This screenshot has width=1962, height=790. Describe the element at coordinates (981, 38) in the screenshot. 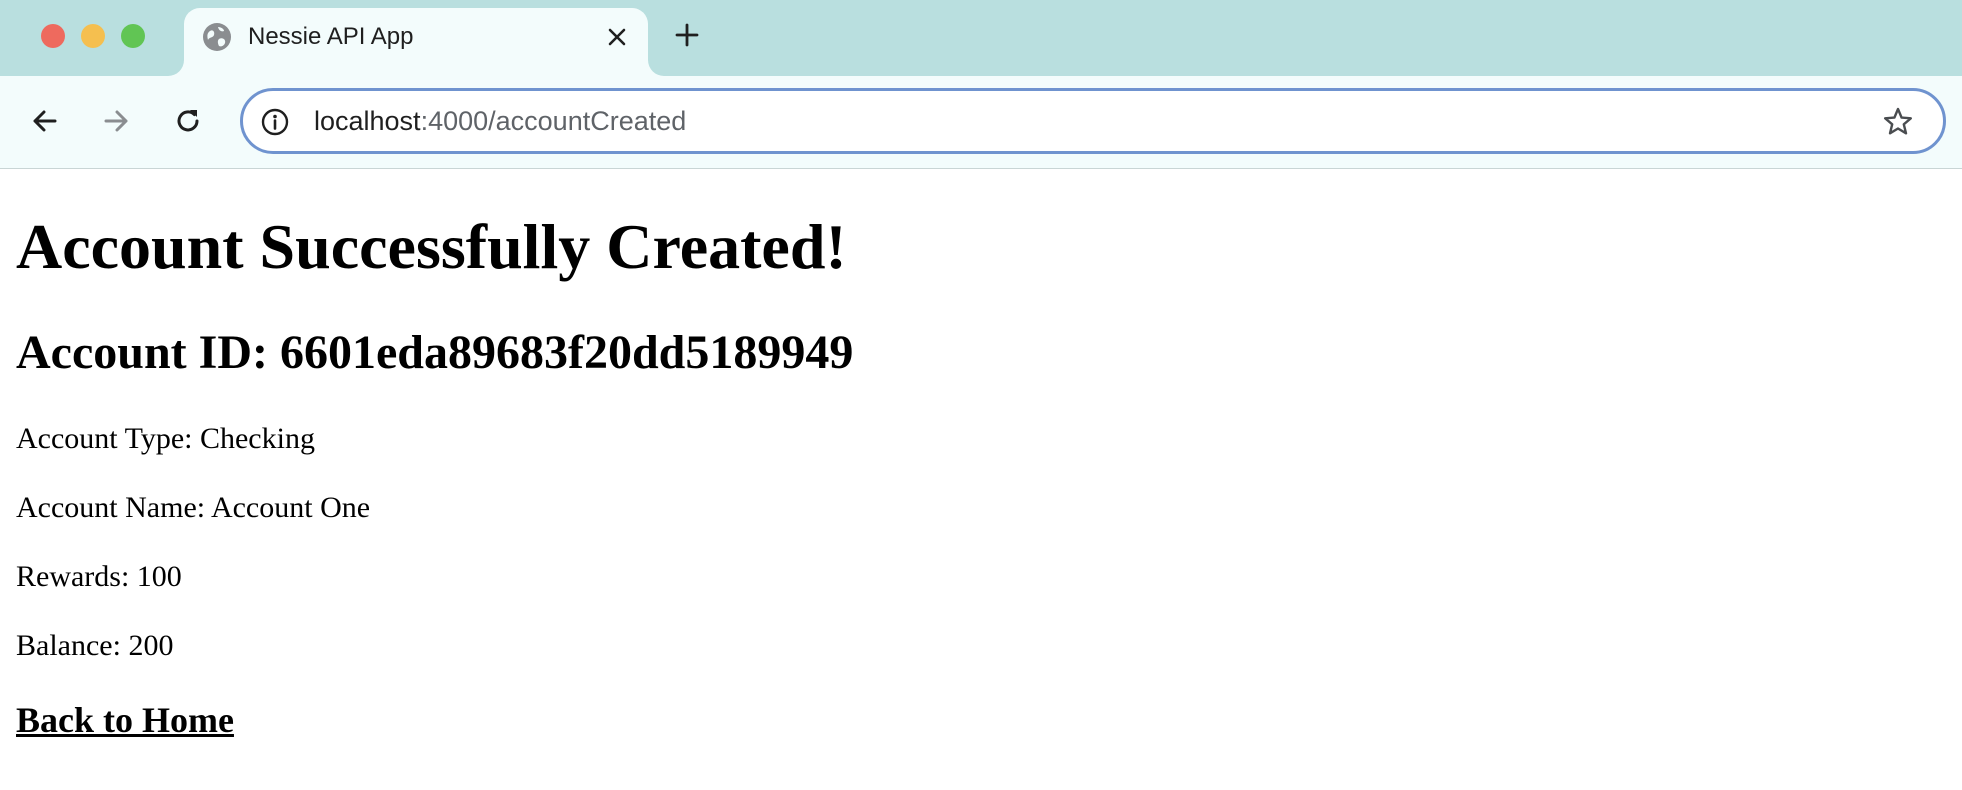

I see `tab-strip: Nessie API App` at that location.